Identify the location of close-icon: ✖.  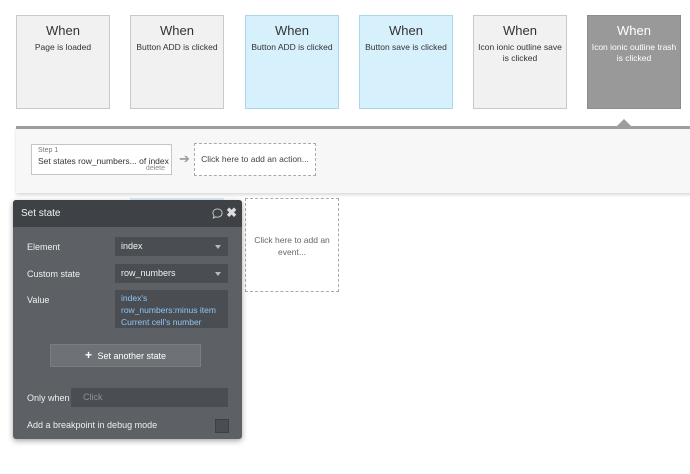
(231, 213).